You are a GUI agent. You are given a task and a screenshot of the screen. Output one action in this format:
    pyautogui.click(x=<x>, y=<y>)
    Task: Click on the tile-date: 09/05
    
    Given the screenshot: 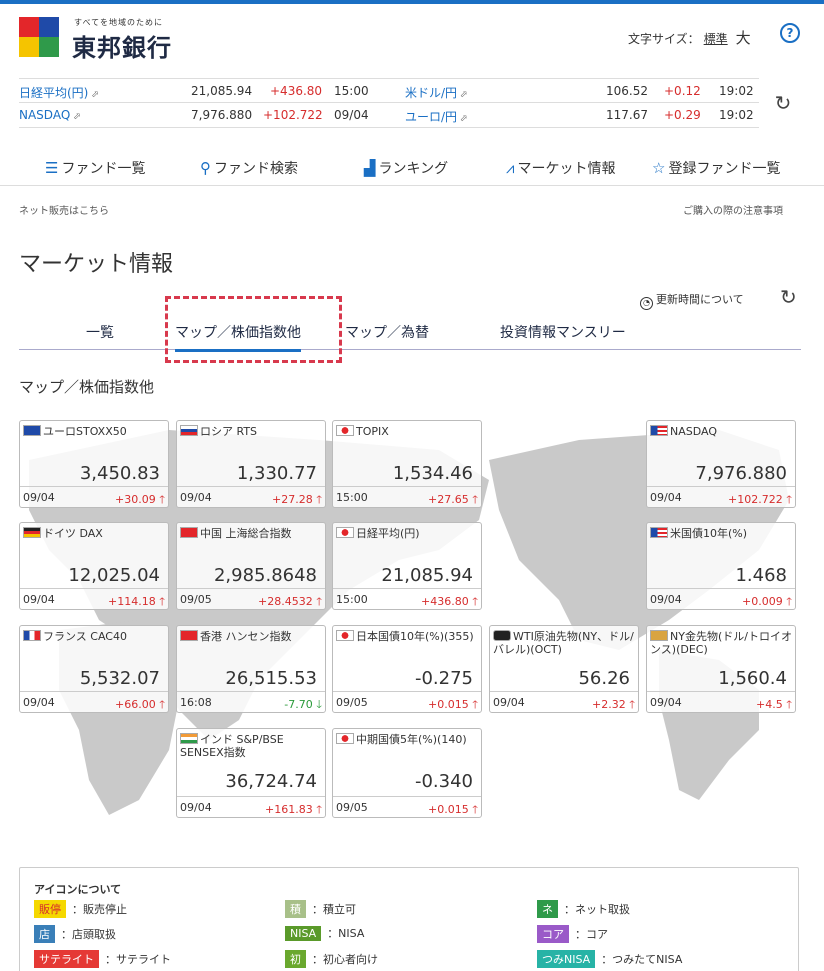 What is the action you would take?
    pyautogui.click(x=196, y=599)
    